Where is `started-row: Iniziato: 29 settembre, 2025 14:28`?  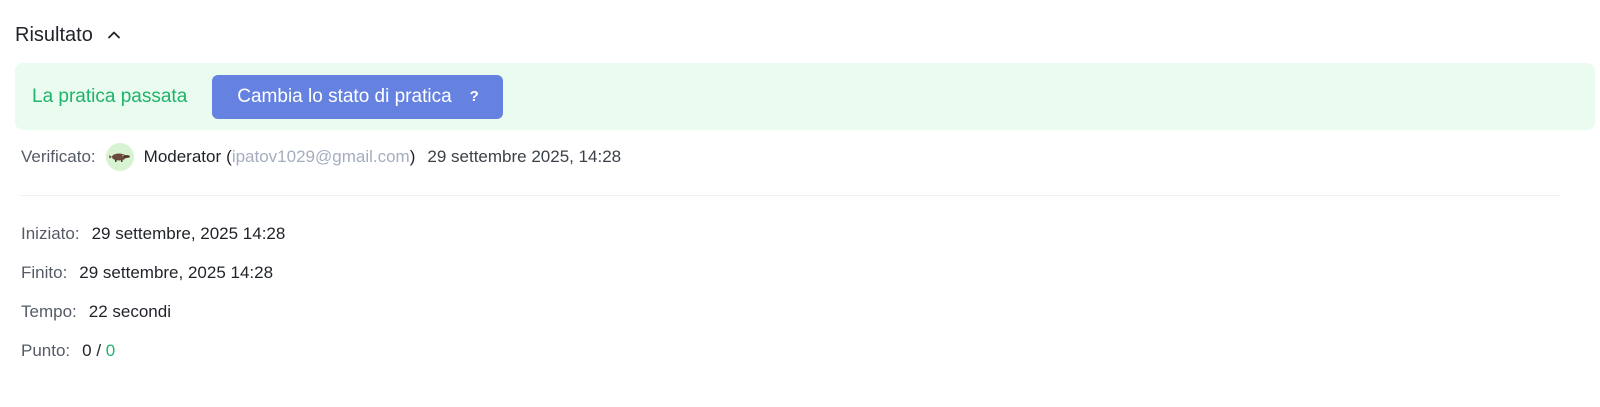
started-row: Iniziato: 29 settembre, 2025 14:28 is located at coordinates (153, 234).